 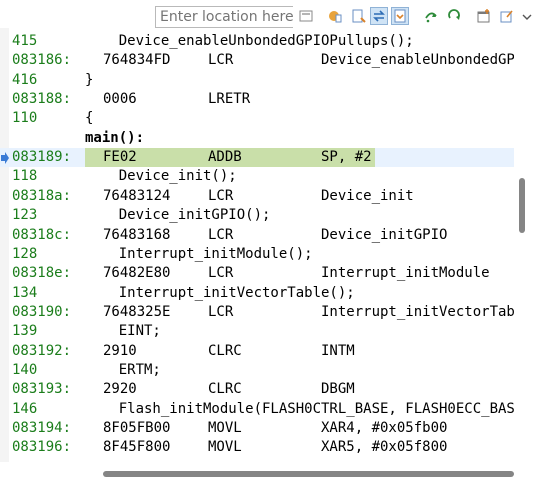 I want to click on operands: Device_init, so click(x=367, y=195).